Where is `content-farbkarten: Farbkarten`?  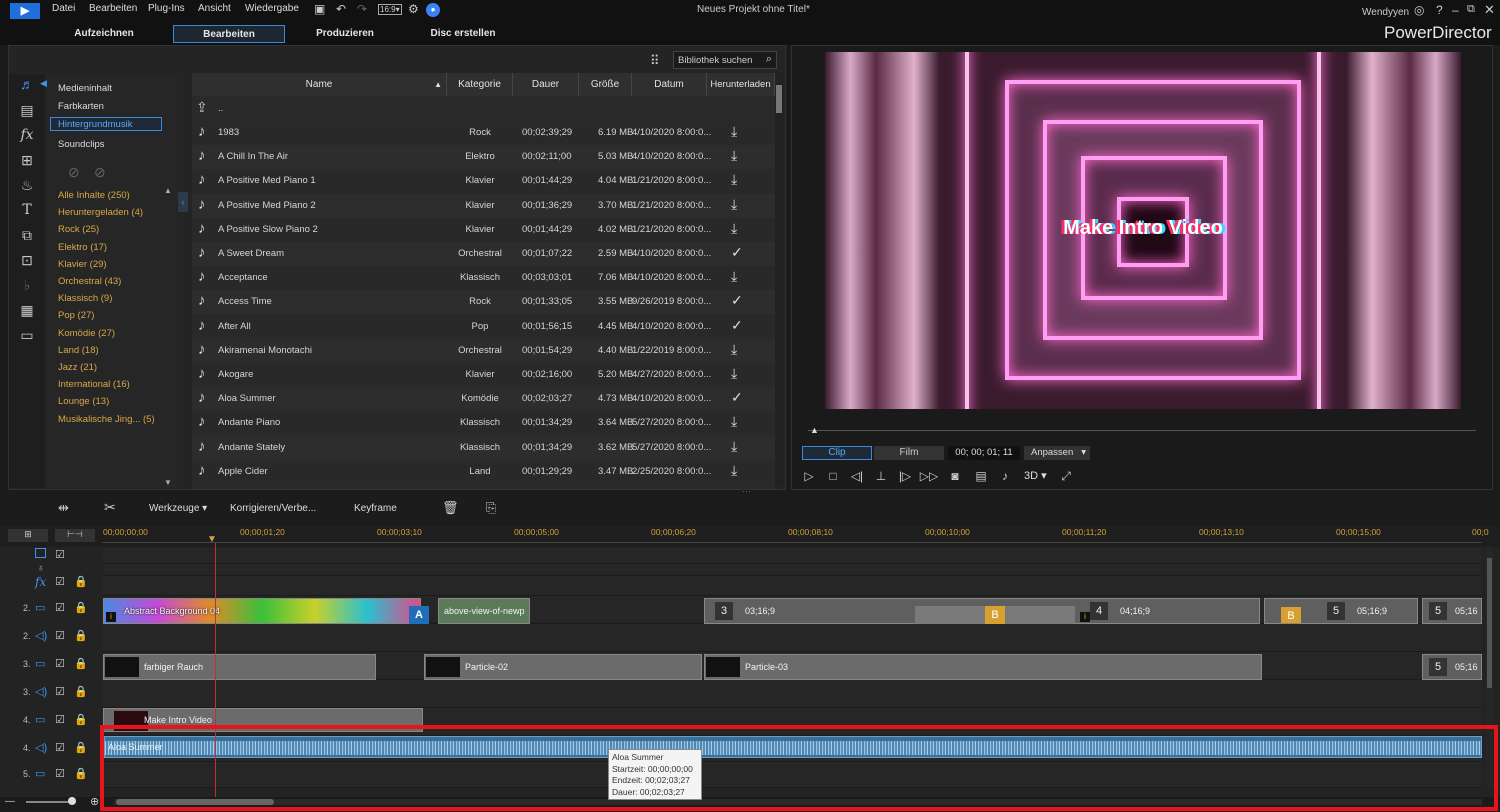
content-farbkarten: Farbkarten is located at coordinates (81, 106).